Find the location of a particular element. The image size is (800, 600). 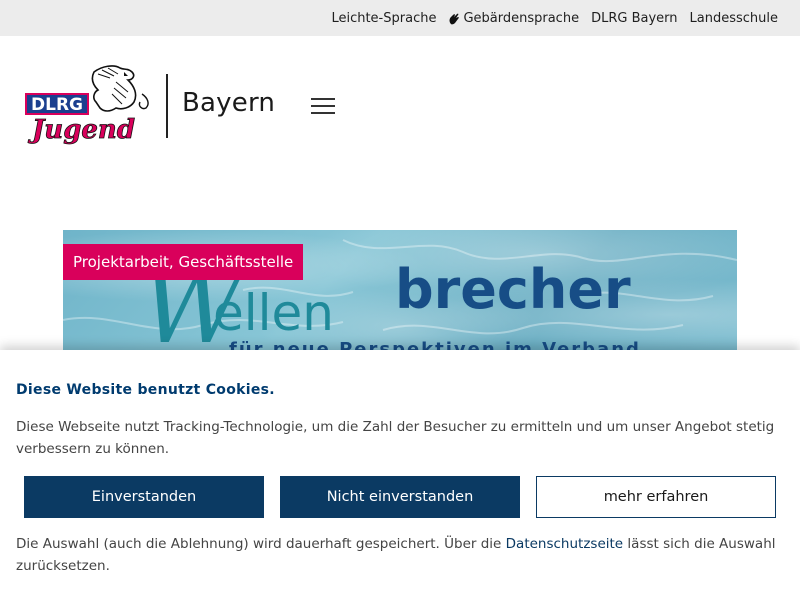

dlrg-jugend-logo: DLRG Jugend is located at coordinates (89, 107).